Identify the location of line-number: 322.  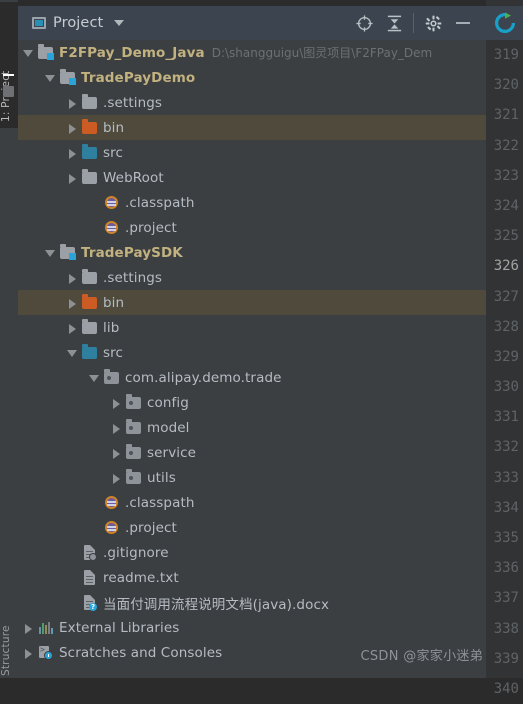
(504, 146).